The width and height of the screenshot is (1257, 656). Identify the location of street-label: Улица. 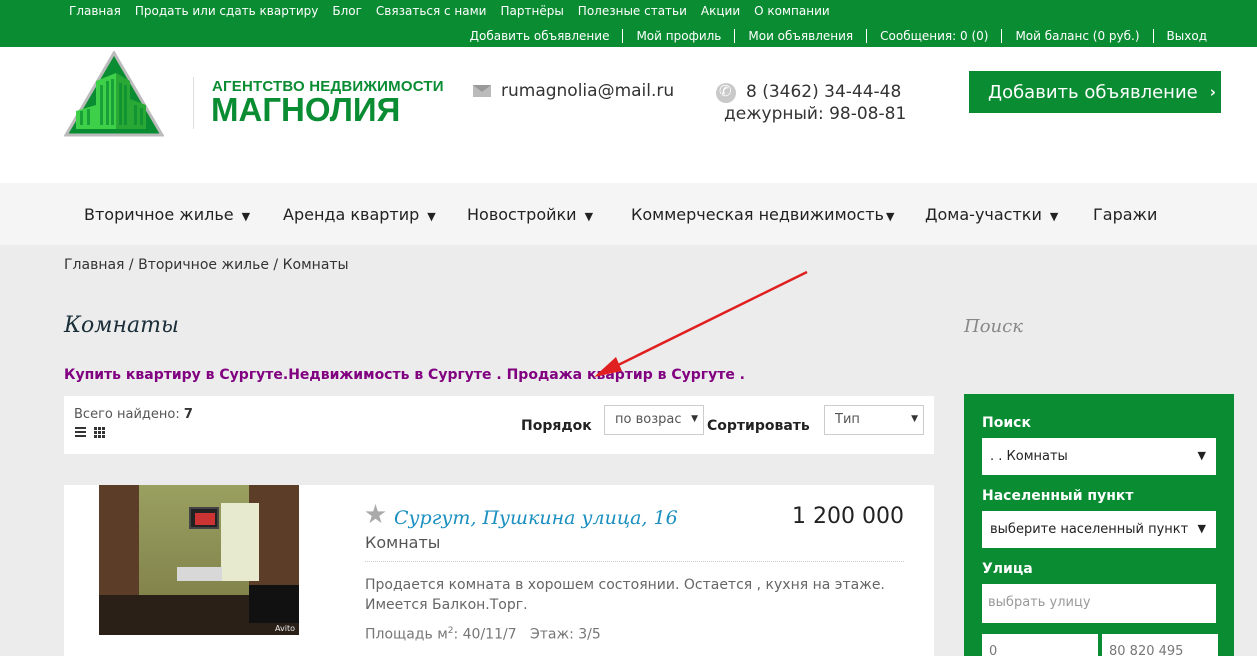
(1007, 569).